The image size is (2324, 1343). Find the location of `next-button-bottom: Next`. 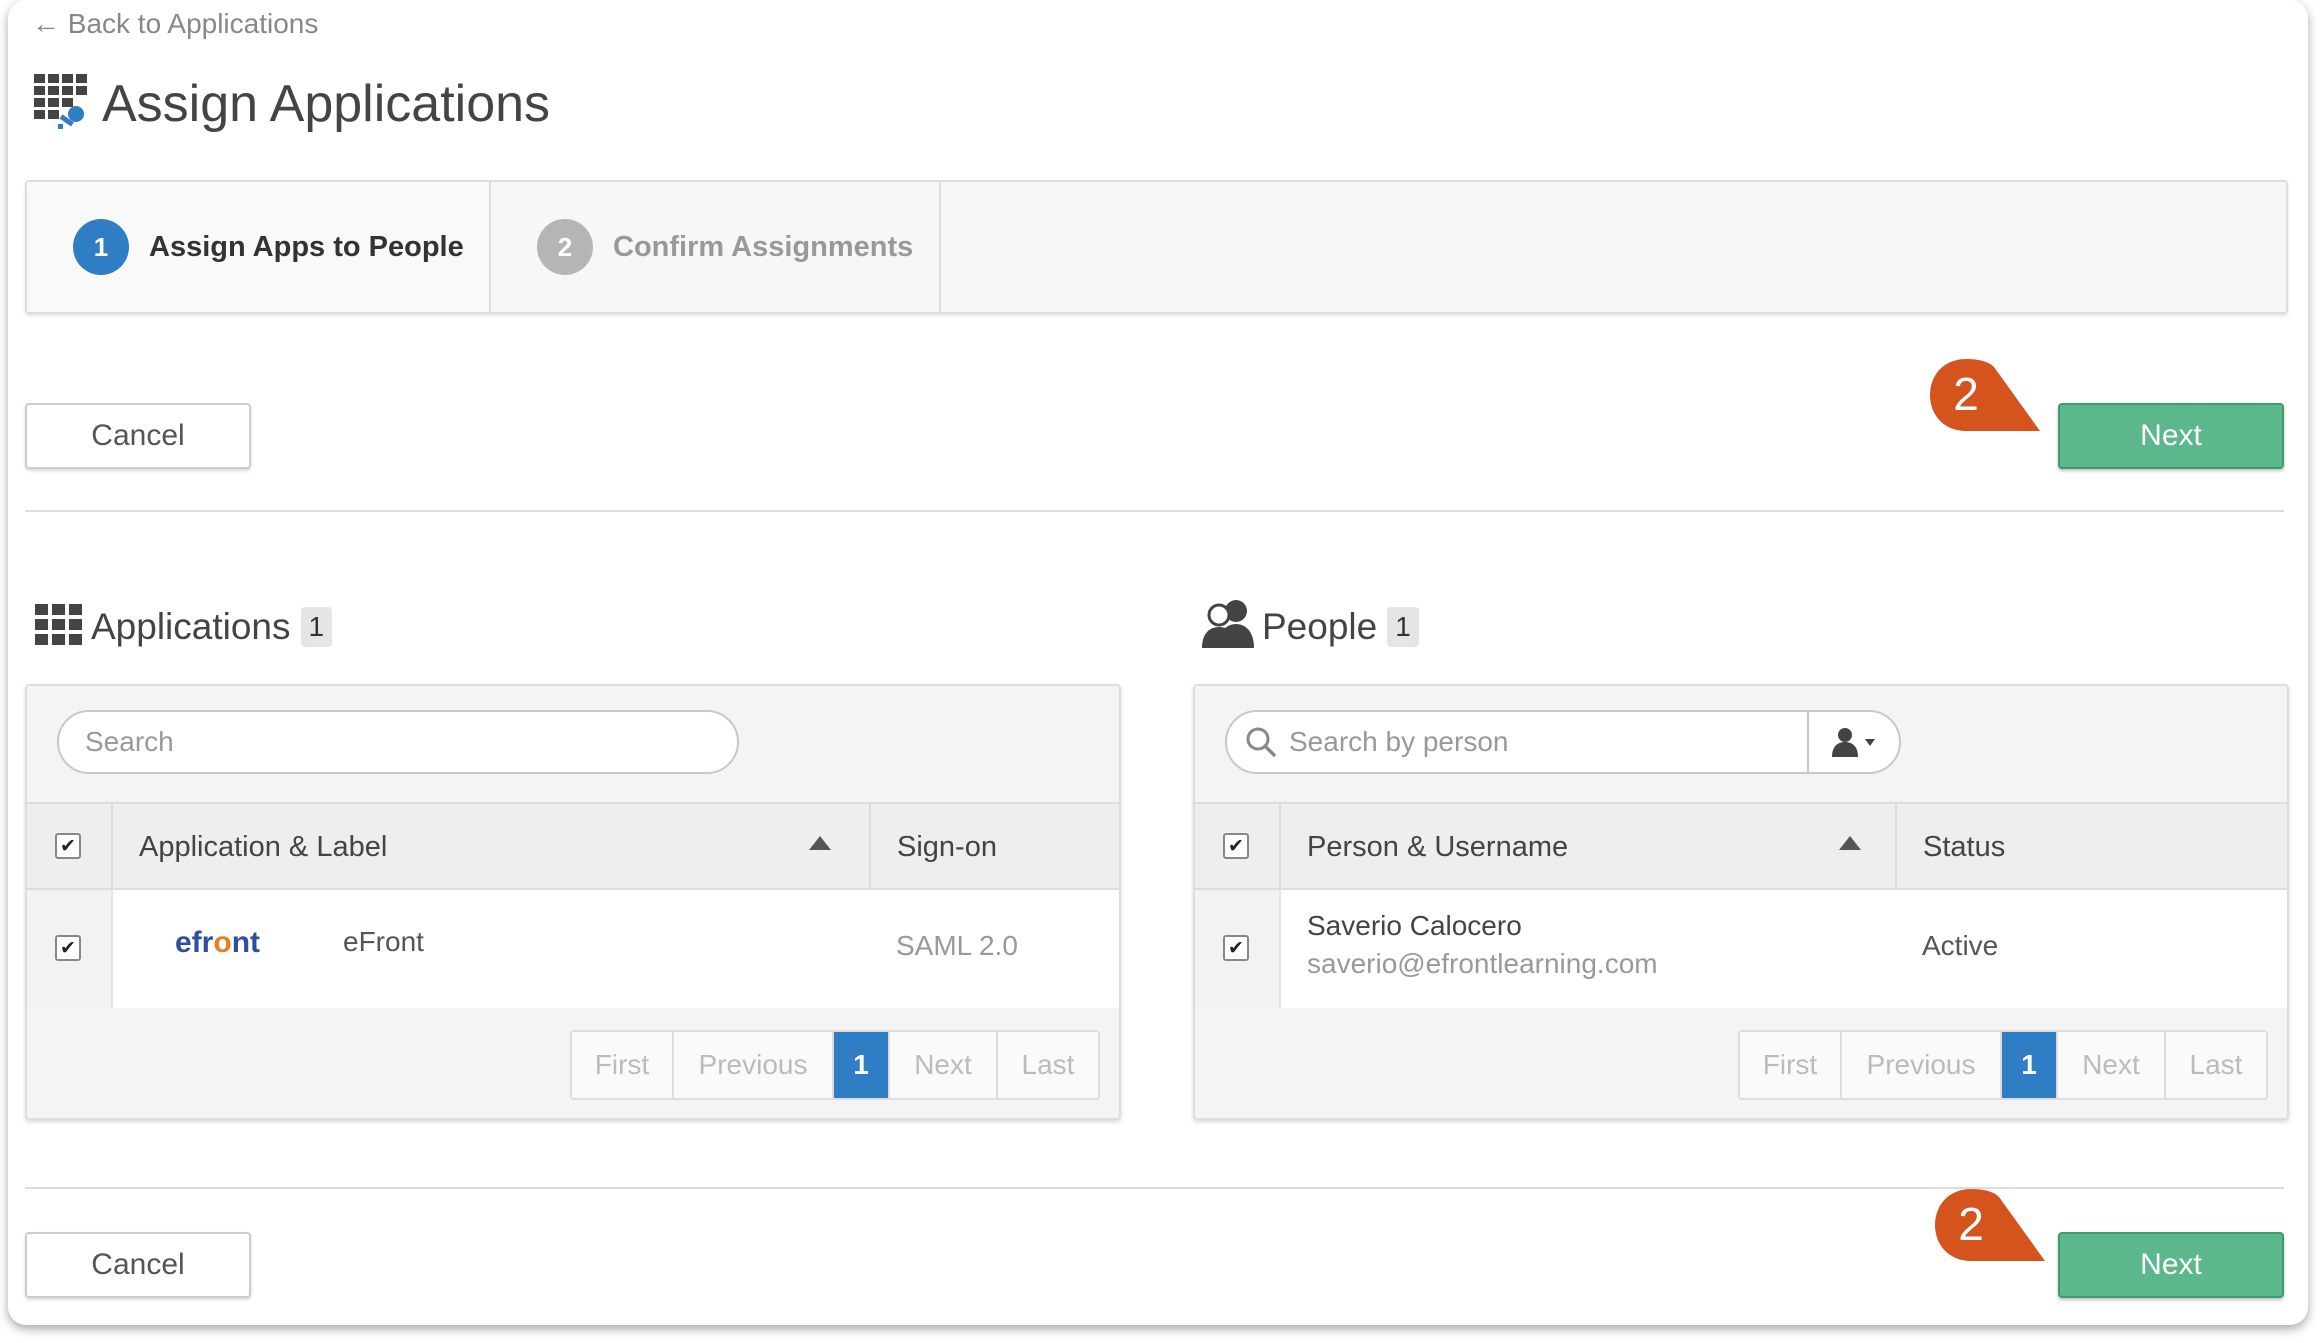

next-button-bottom: Next is located at coordinates (2171, 1265).